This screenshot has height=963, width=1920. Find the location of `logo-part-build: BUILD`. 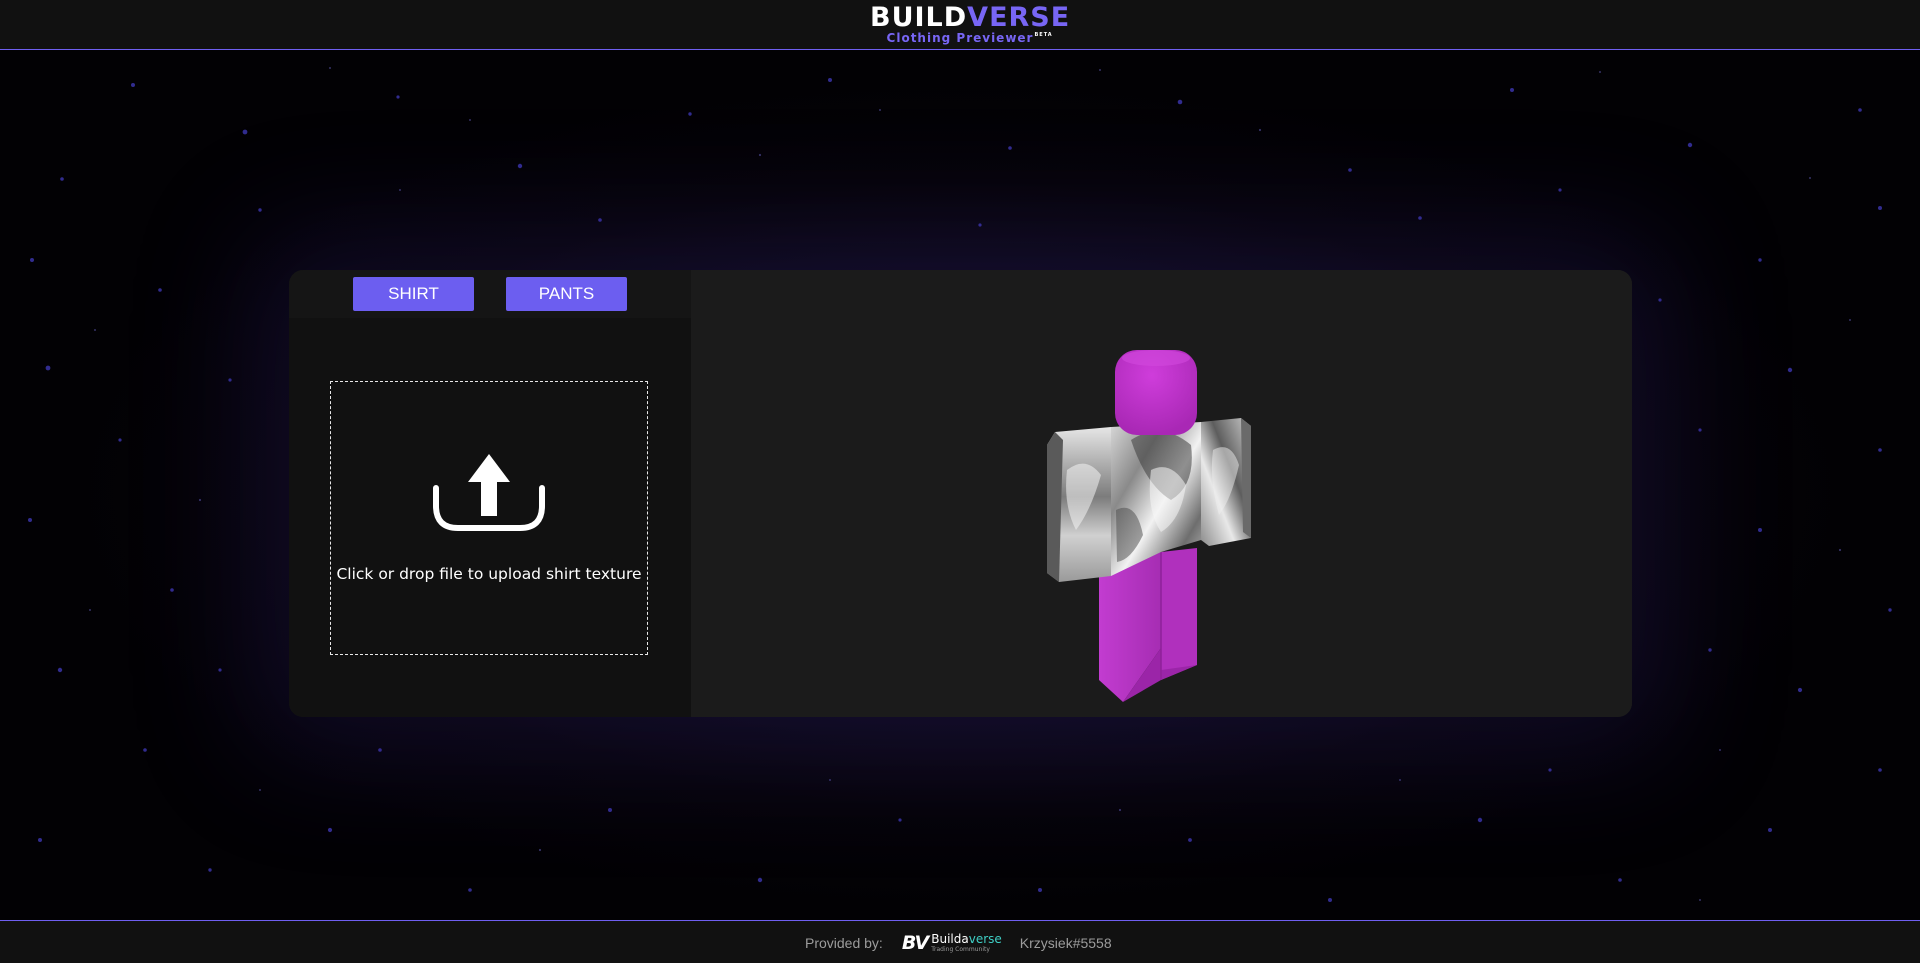

logo-part-build: BUILD is located at coordinates (919, 17).